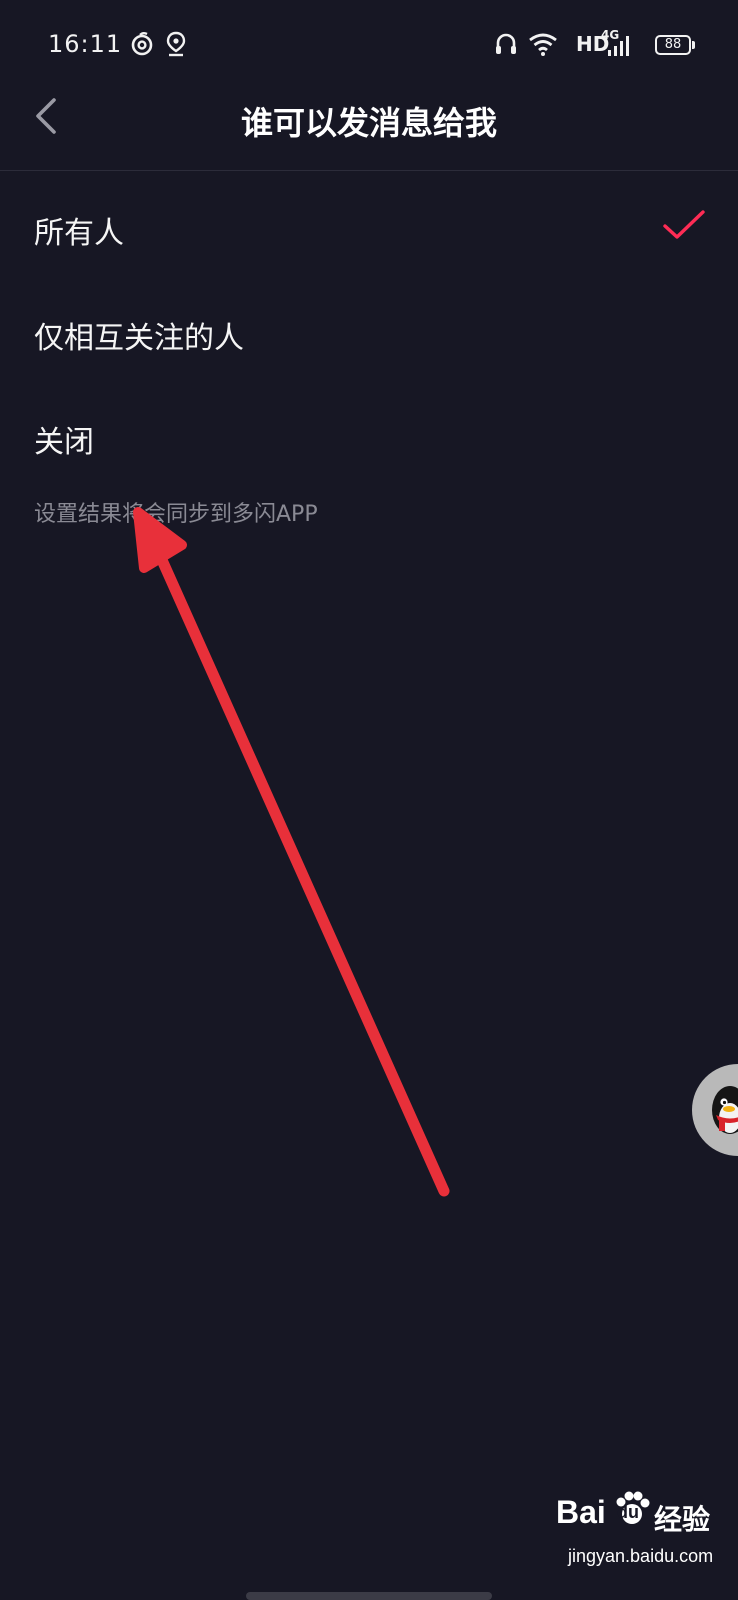 Image resolution: width=738 pixels, height=1600 pixels. Describe the element at coordinates (684, 224) in the screenshot. I see `checkmark-icon` at that location.